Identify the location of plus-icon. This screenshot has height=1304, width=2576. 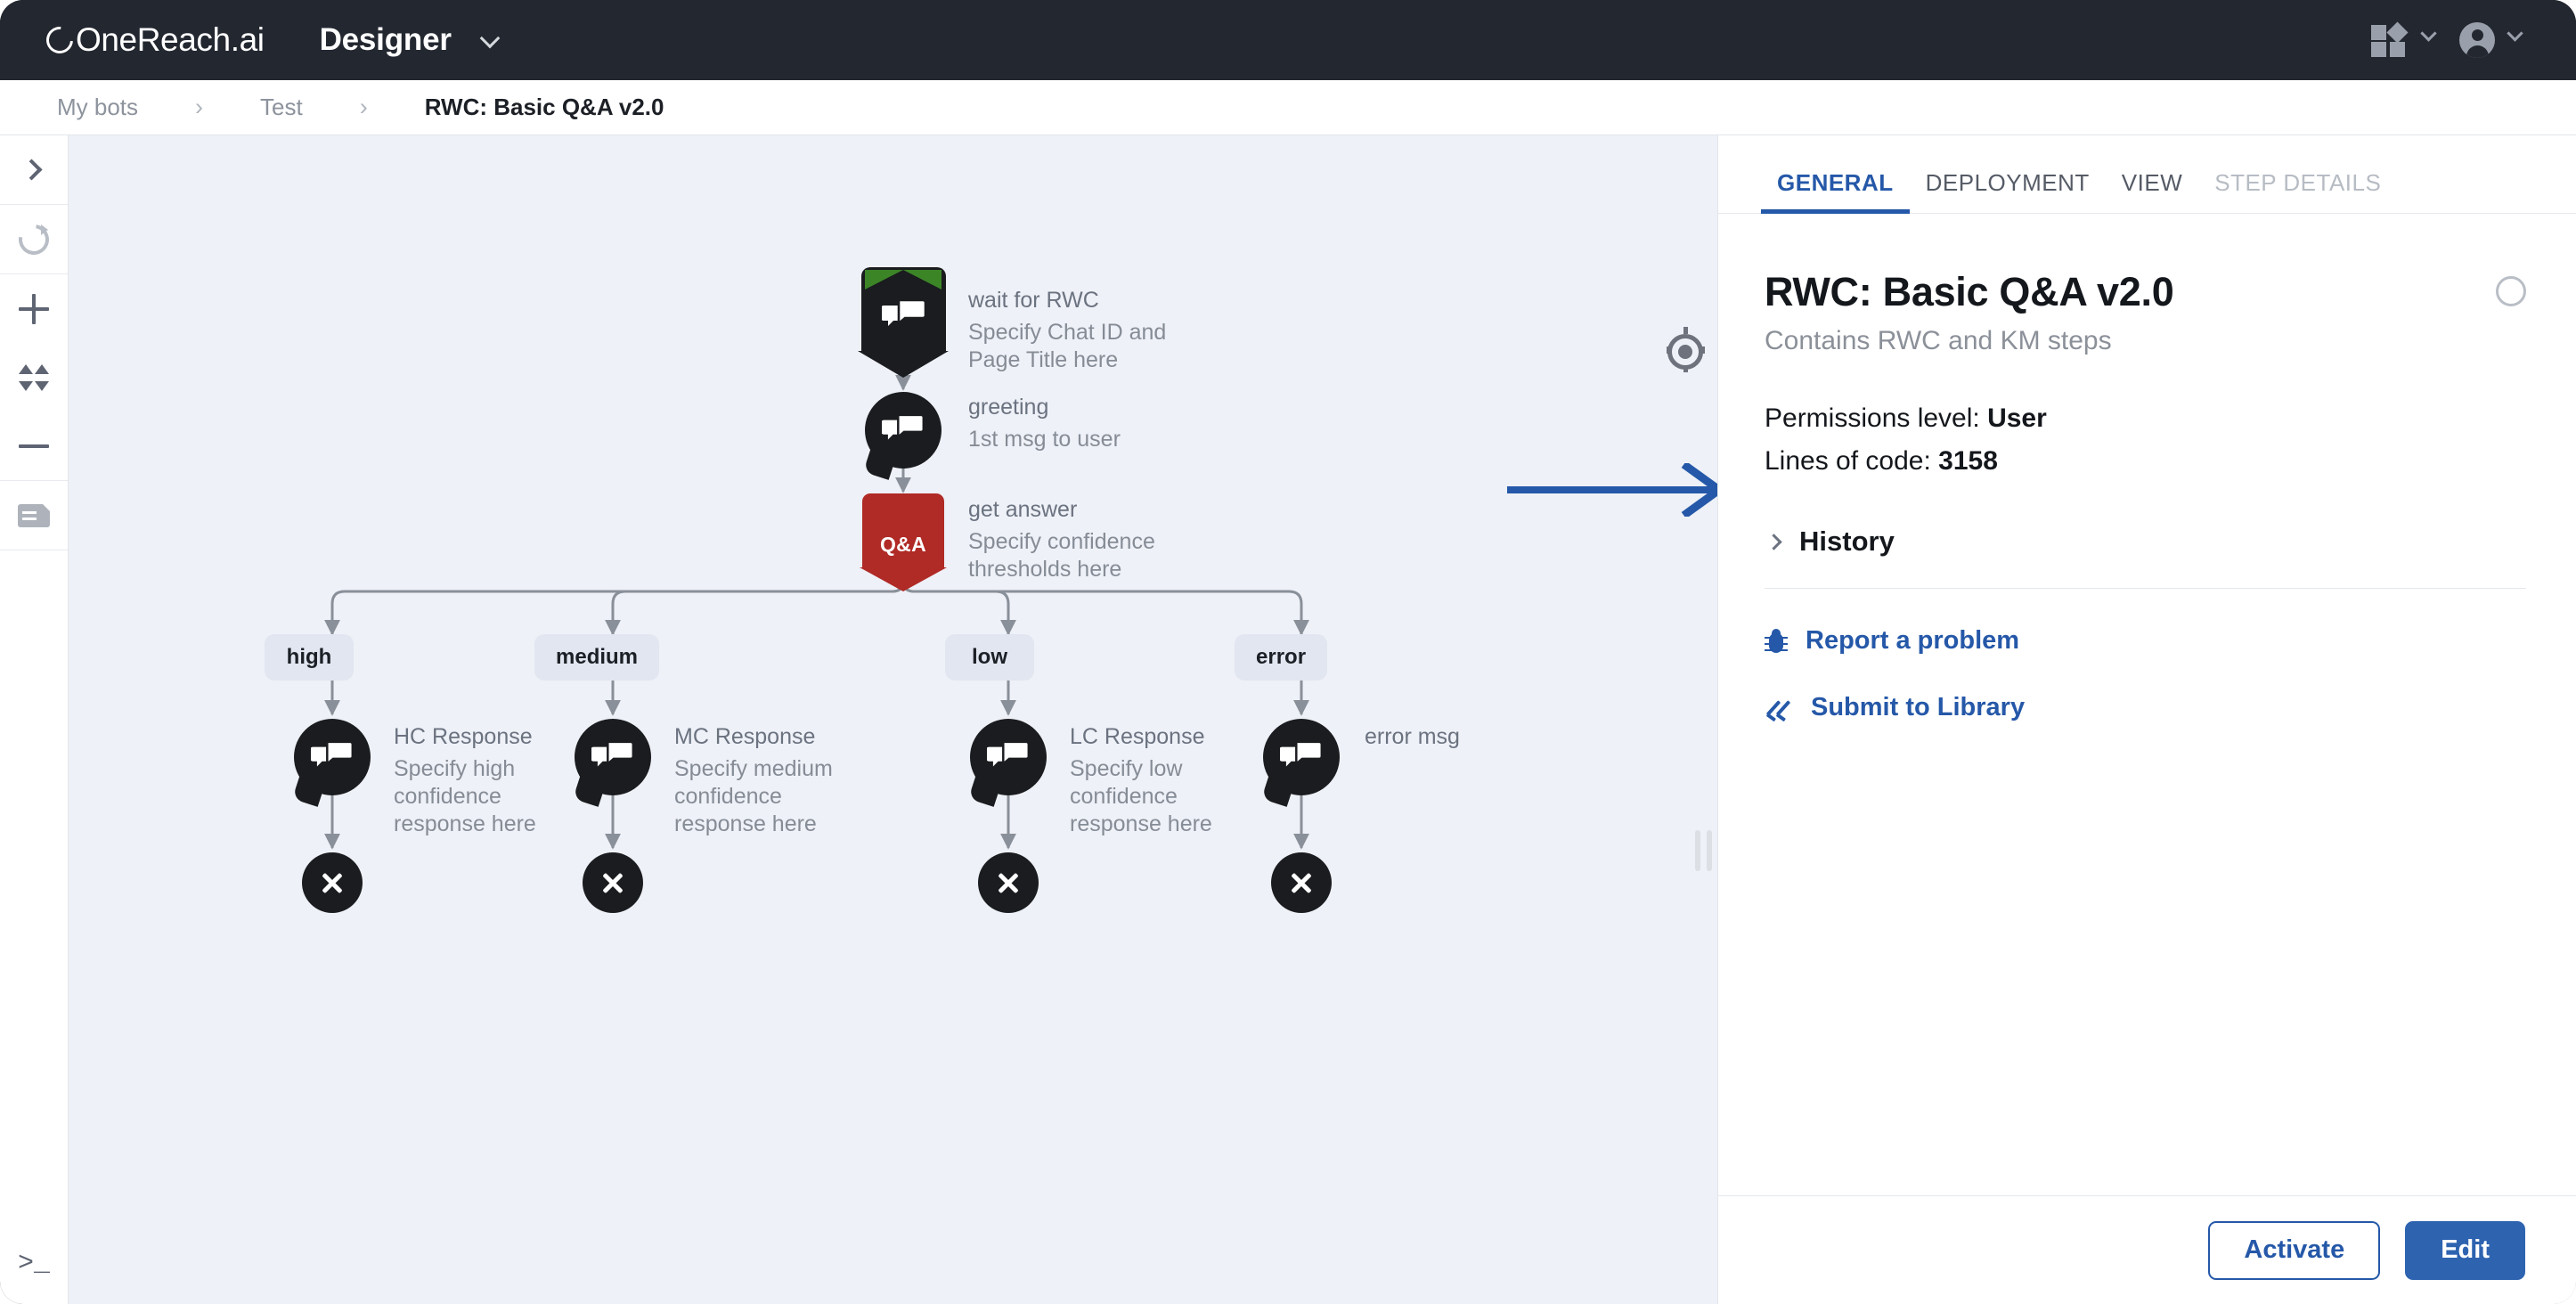
(34, 308).